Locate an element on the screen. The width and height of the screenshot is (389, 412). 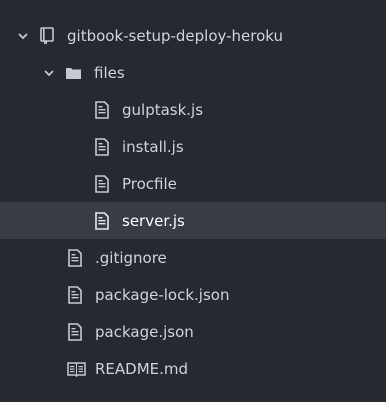
folder-icon is located at coordinates (73, 73).